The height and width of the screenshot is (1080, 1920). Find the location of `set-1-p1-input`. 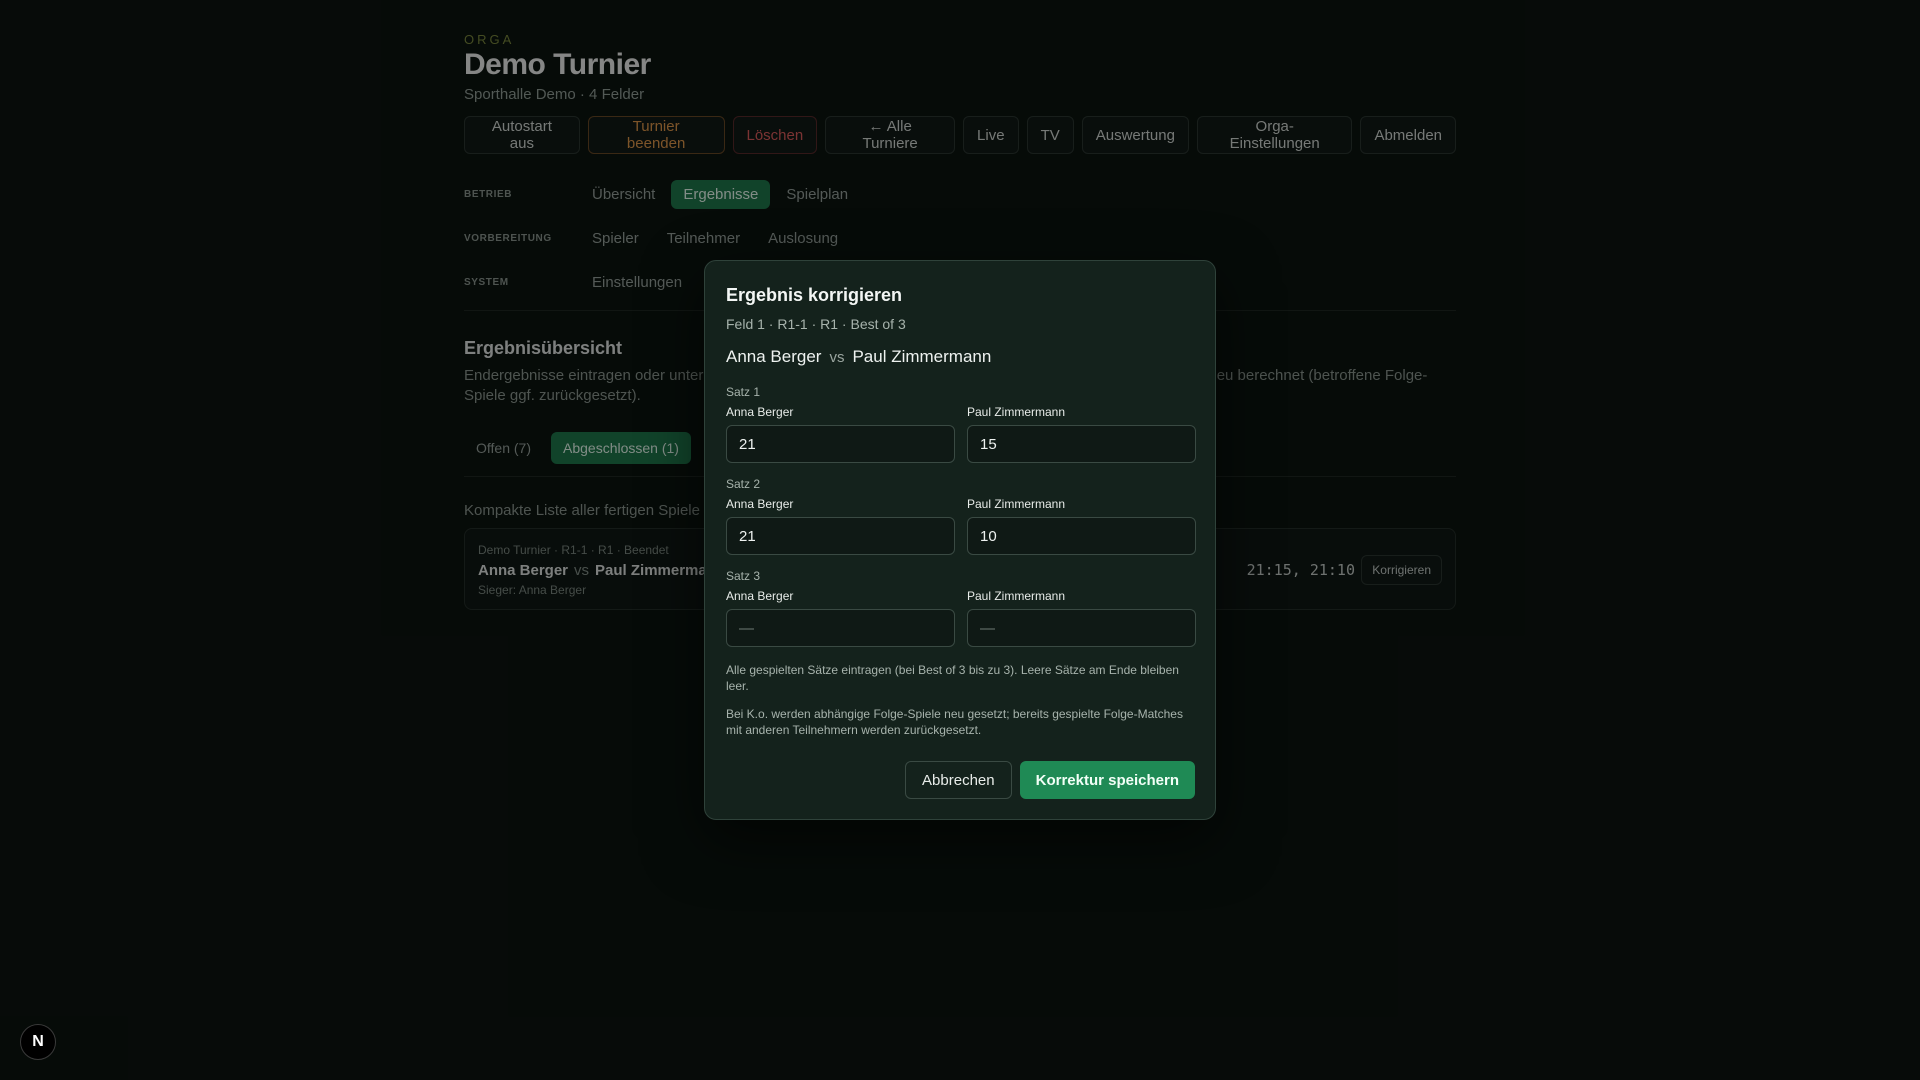

set-1-p1-input is located at coordinates (840, 444).